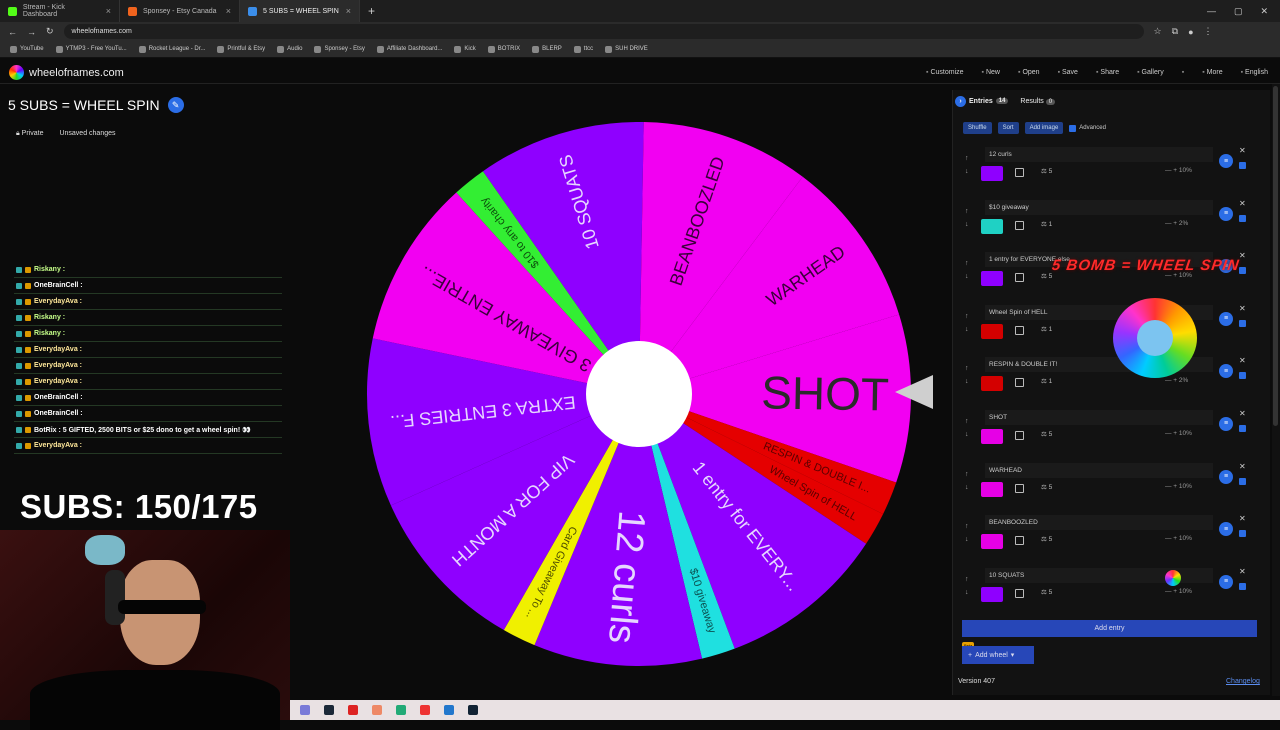 The image size is (1280, 730). Describe the element at coordinates (583, 49) in the screenshot. I see `bookmark-item: ttcc` at that location.